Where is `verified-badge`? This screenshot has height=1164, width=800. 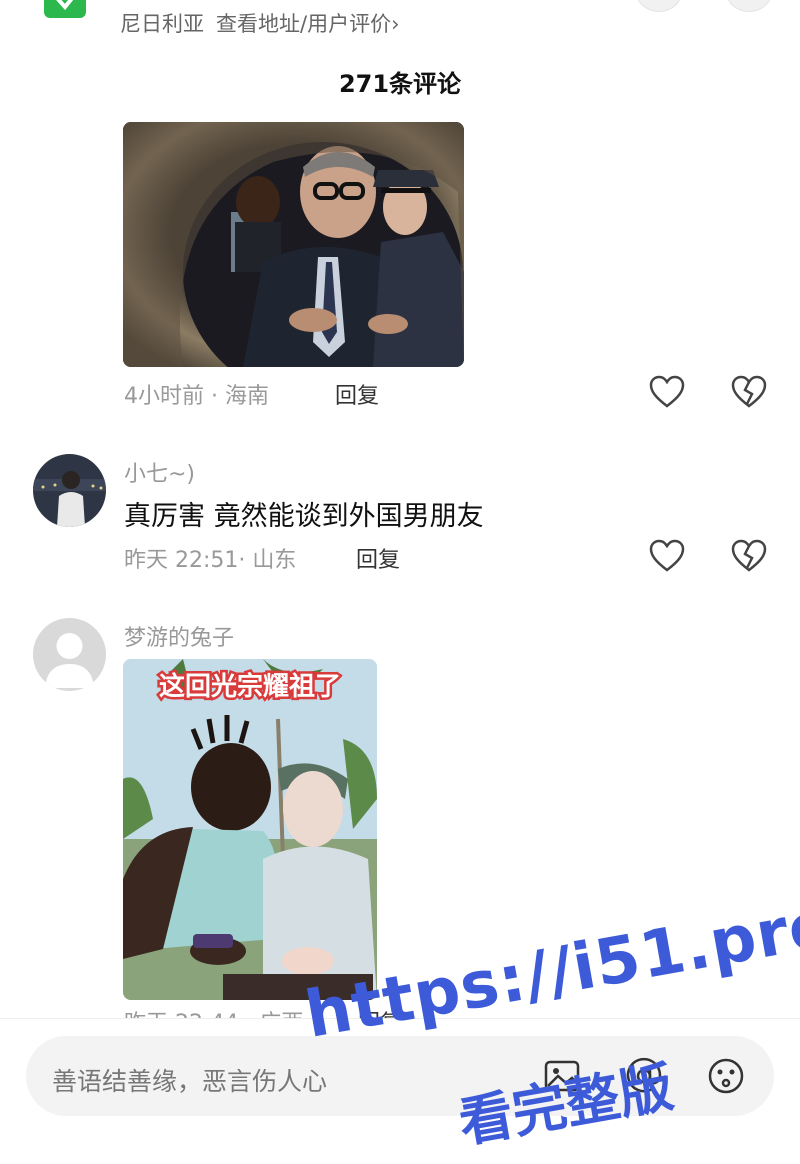 verified-badge is located at coordinates (65, 9).